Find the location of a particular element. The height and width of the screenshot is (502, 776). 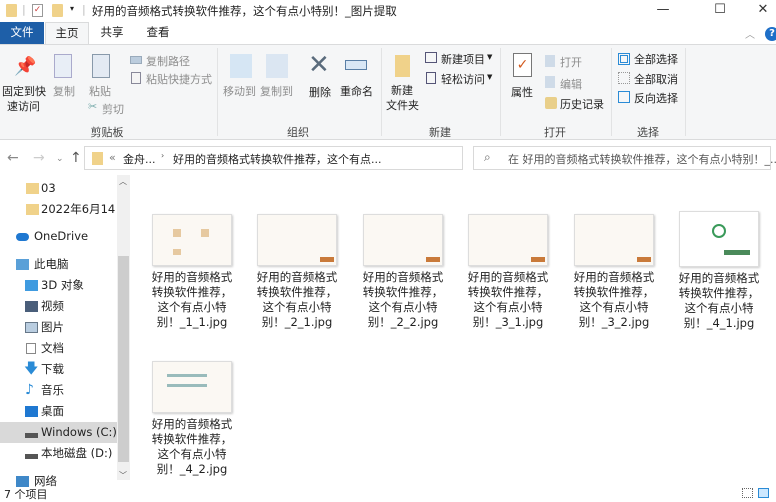

copy-button: 复制 is located at coordinates (64, 91).